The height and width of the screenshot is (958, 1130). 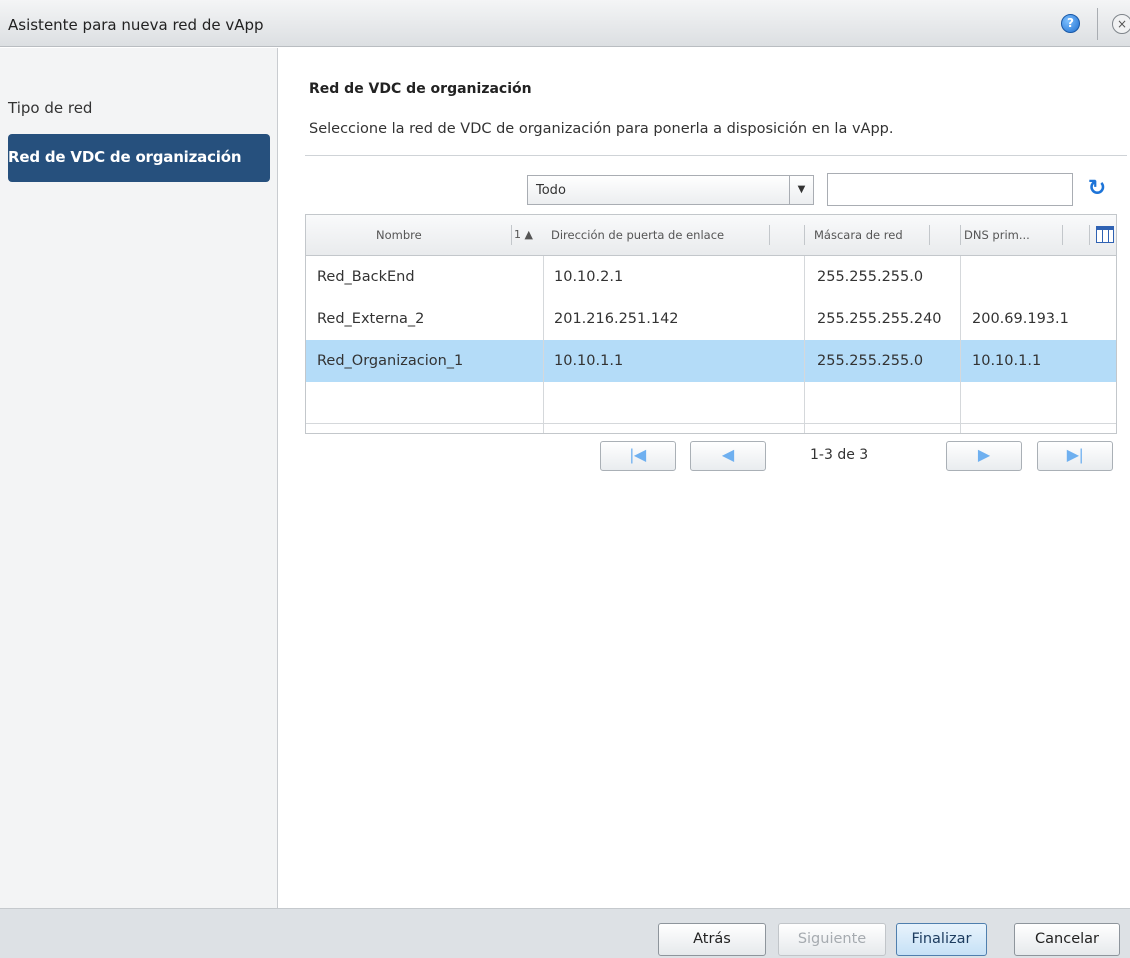 I want to click on sort-indicator: 1 ▲, so click(x=528, y=235).